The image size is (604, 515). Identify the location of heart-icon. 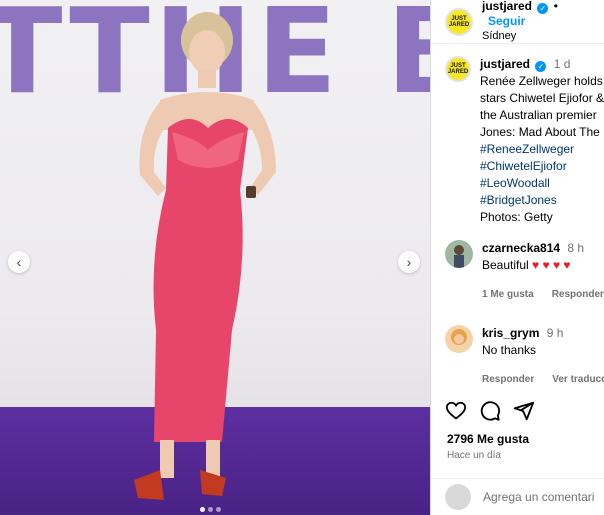
(456, 411).